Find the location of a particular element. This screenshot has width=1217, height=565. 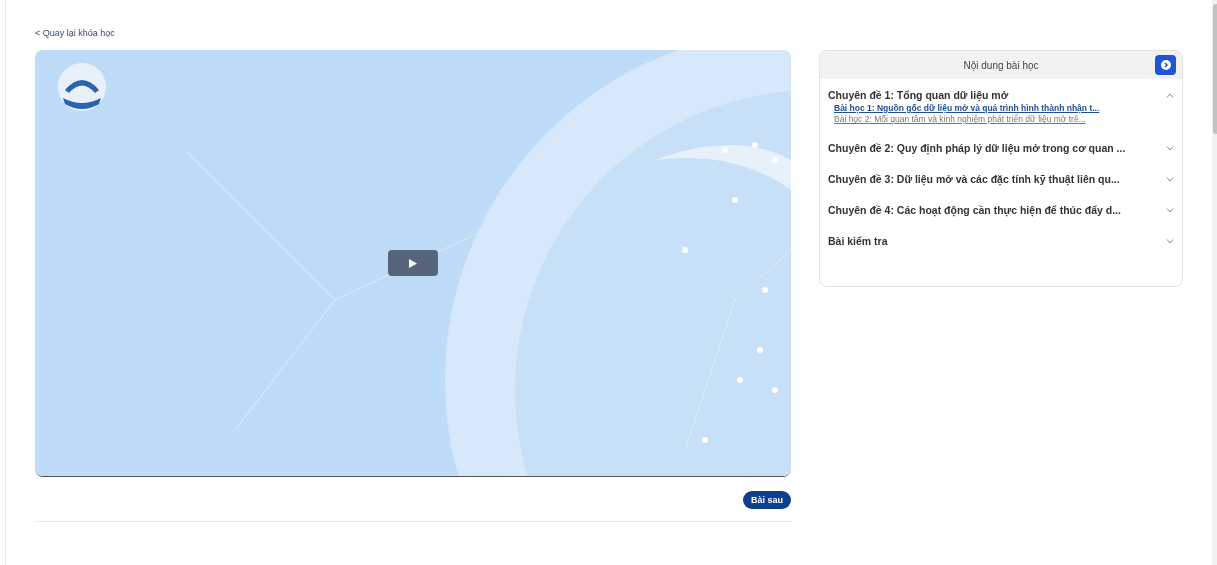

topic-header: Chuyên đề 1: Tổng quan dữ liệu mở is located at coordinates (1001, 95).